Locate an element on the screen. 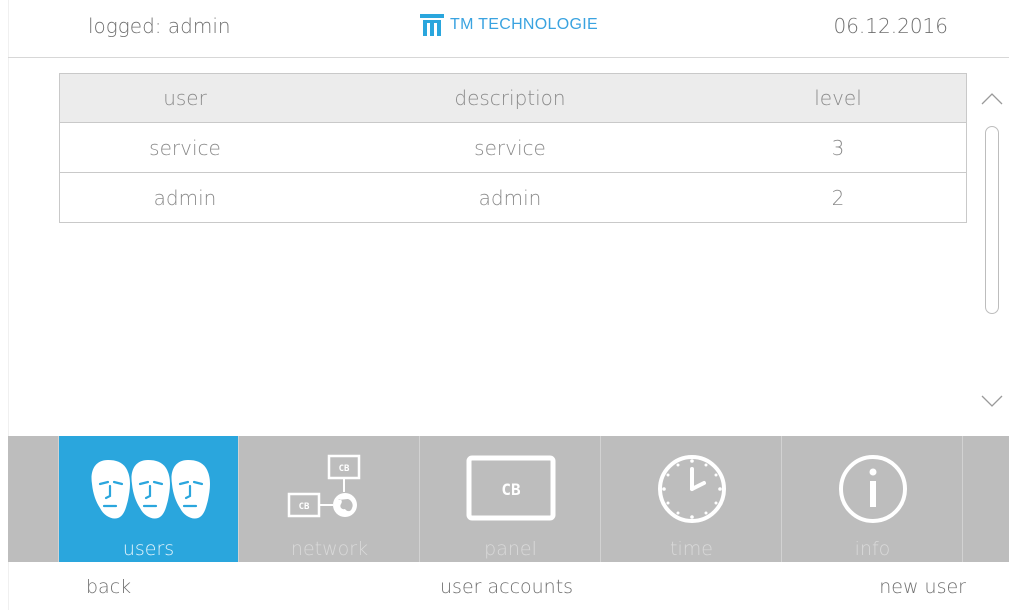 This screenshot has height=610, width=1009. nav-item-panel: CB panel is located at coordinates (511, 499).